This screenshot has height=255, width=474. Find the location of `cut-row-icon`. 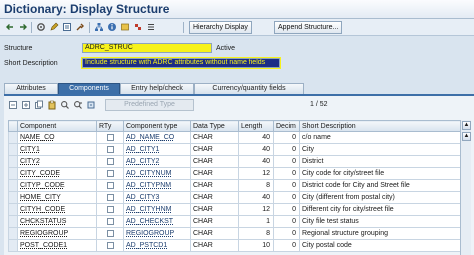

cut-row-icon is located at coordinates (13, 104).